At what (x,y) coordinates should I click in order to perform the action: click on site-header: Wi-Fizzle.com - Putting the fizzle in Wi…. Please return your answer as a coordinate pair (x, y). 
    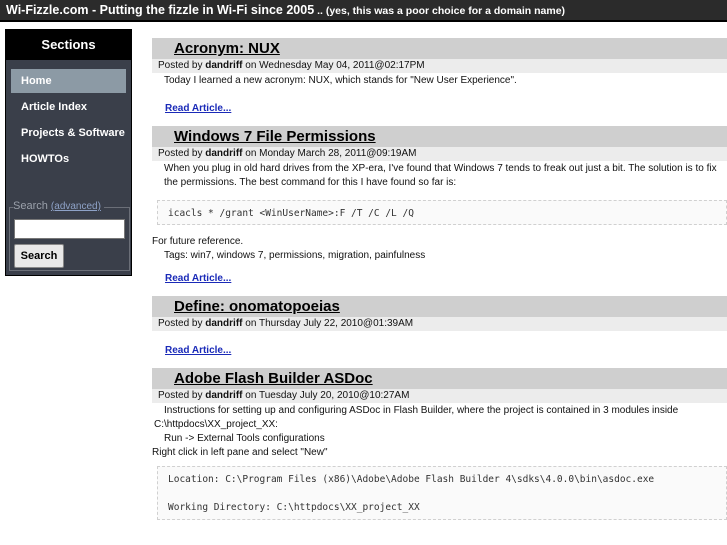
    Looking at the image, I should click on (363, 11).